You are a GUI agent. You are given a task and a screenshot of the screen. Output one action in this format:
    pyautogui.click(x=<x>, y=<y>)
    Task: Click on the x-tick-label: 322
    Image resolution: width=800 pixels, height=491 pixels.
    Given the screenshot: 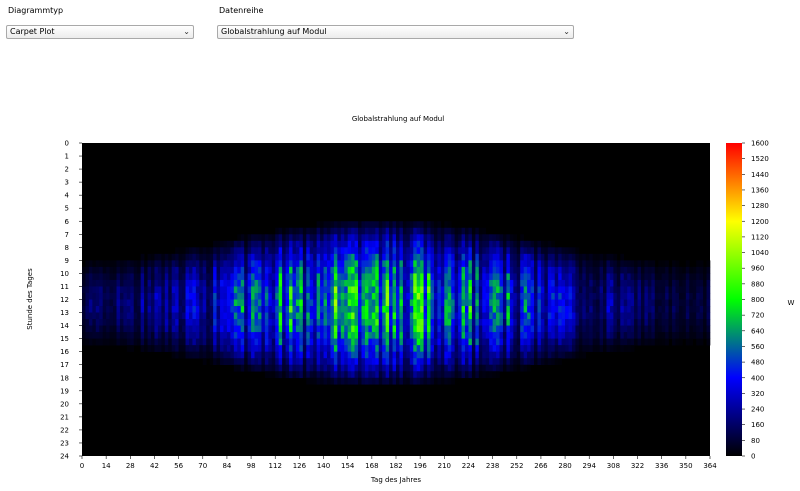 What is the action you would take?
    pyautogui.click(x=637, y=466)
    